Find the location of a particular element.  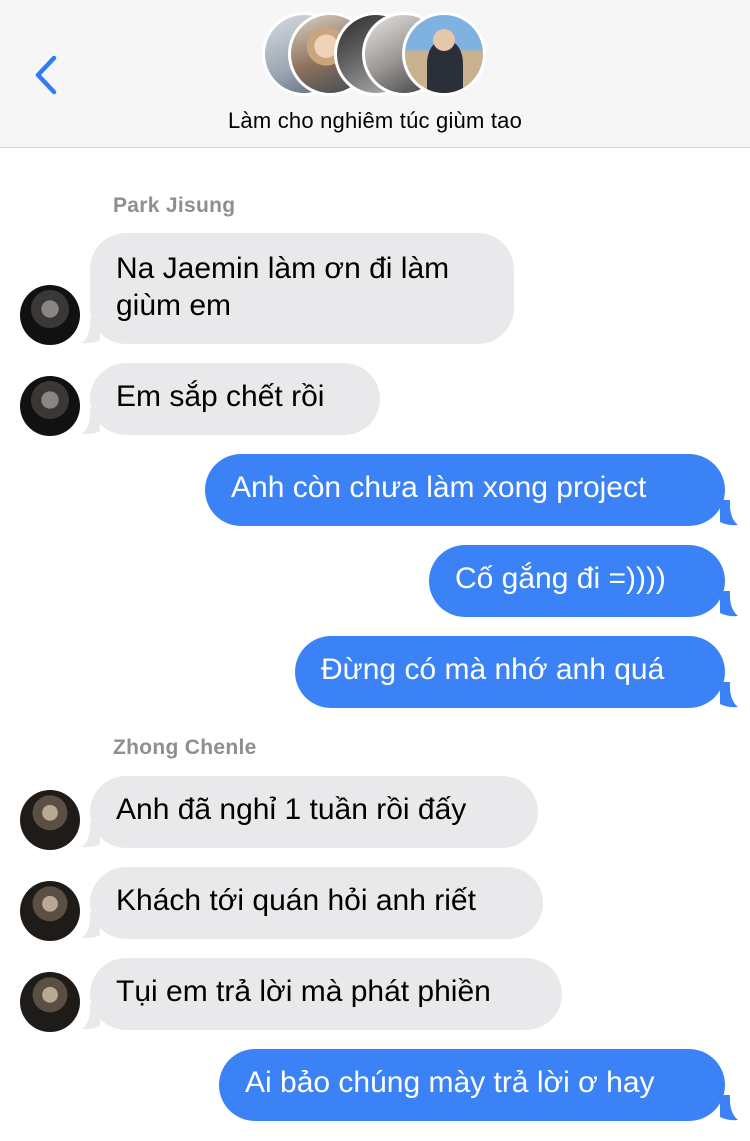

incoming-message: Khách tới quán hỏi anh riết is located at coordinates (316, 903).